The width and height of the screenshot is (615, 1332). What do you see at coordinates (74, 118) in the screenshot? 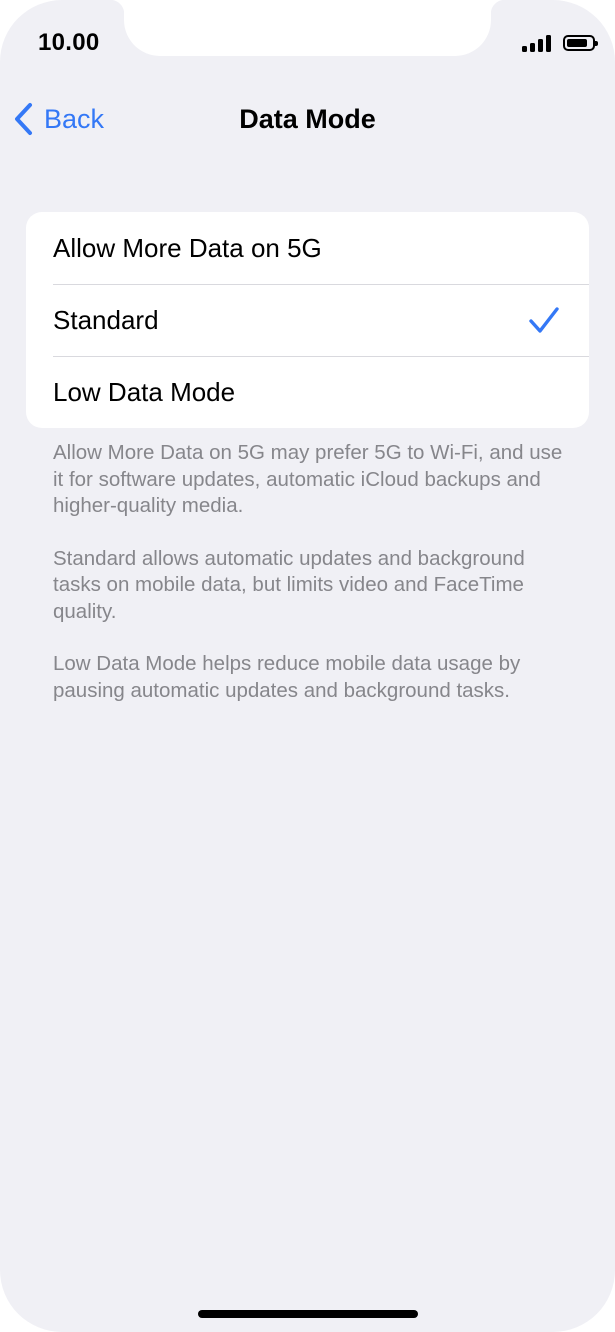
I see `back-label: Back` at bounding box center [74, 118].